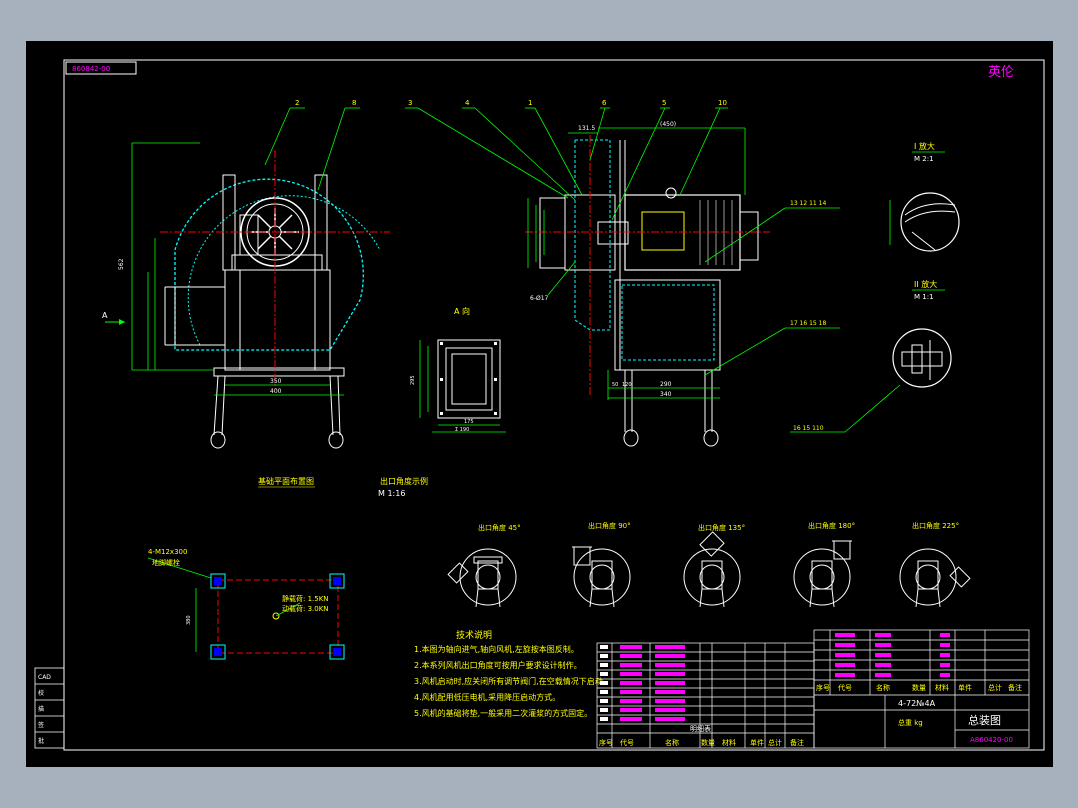  I want to click on notes-heading: 技术说明, so click(474, 635).